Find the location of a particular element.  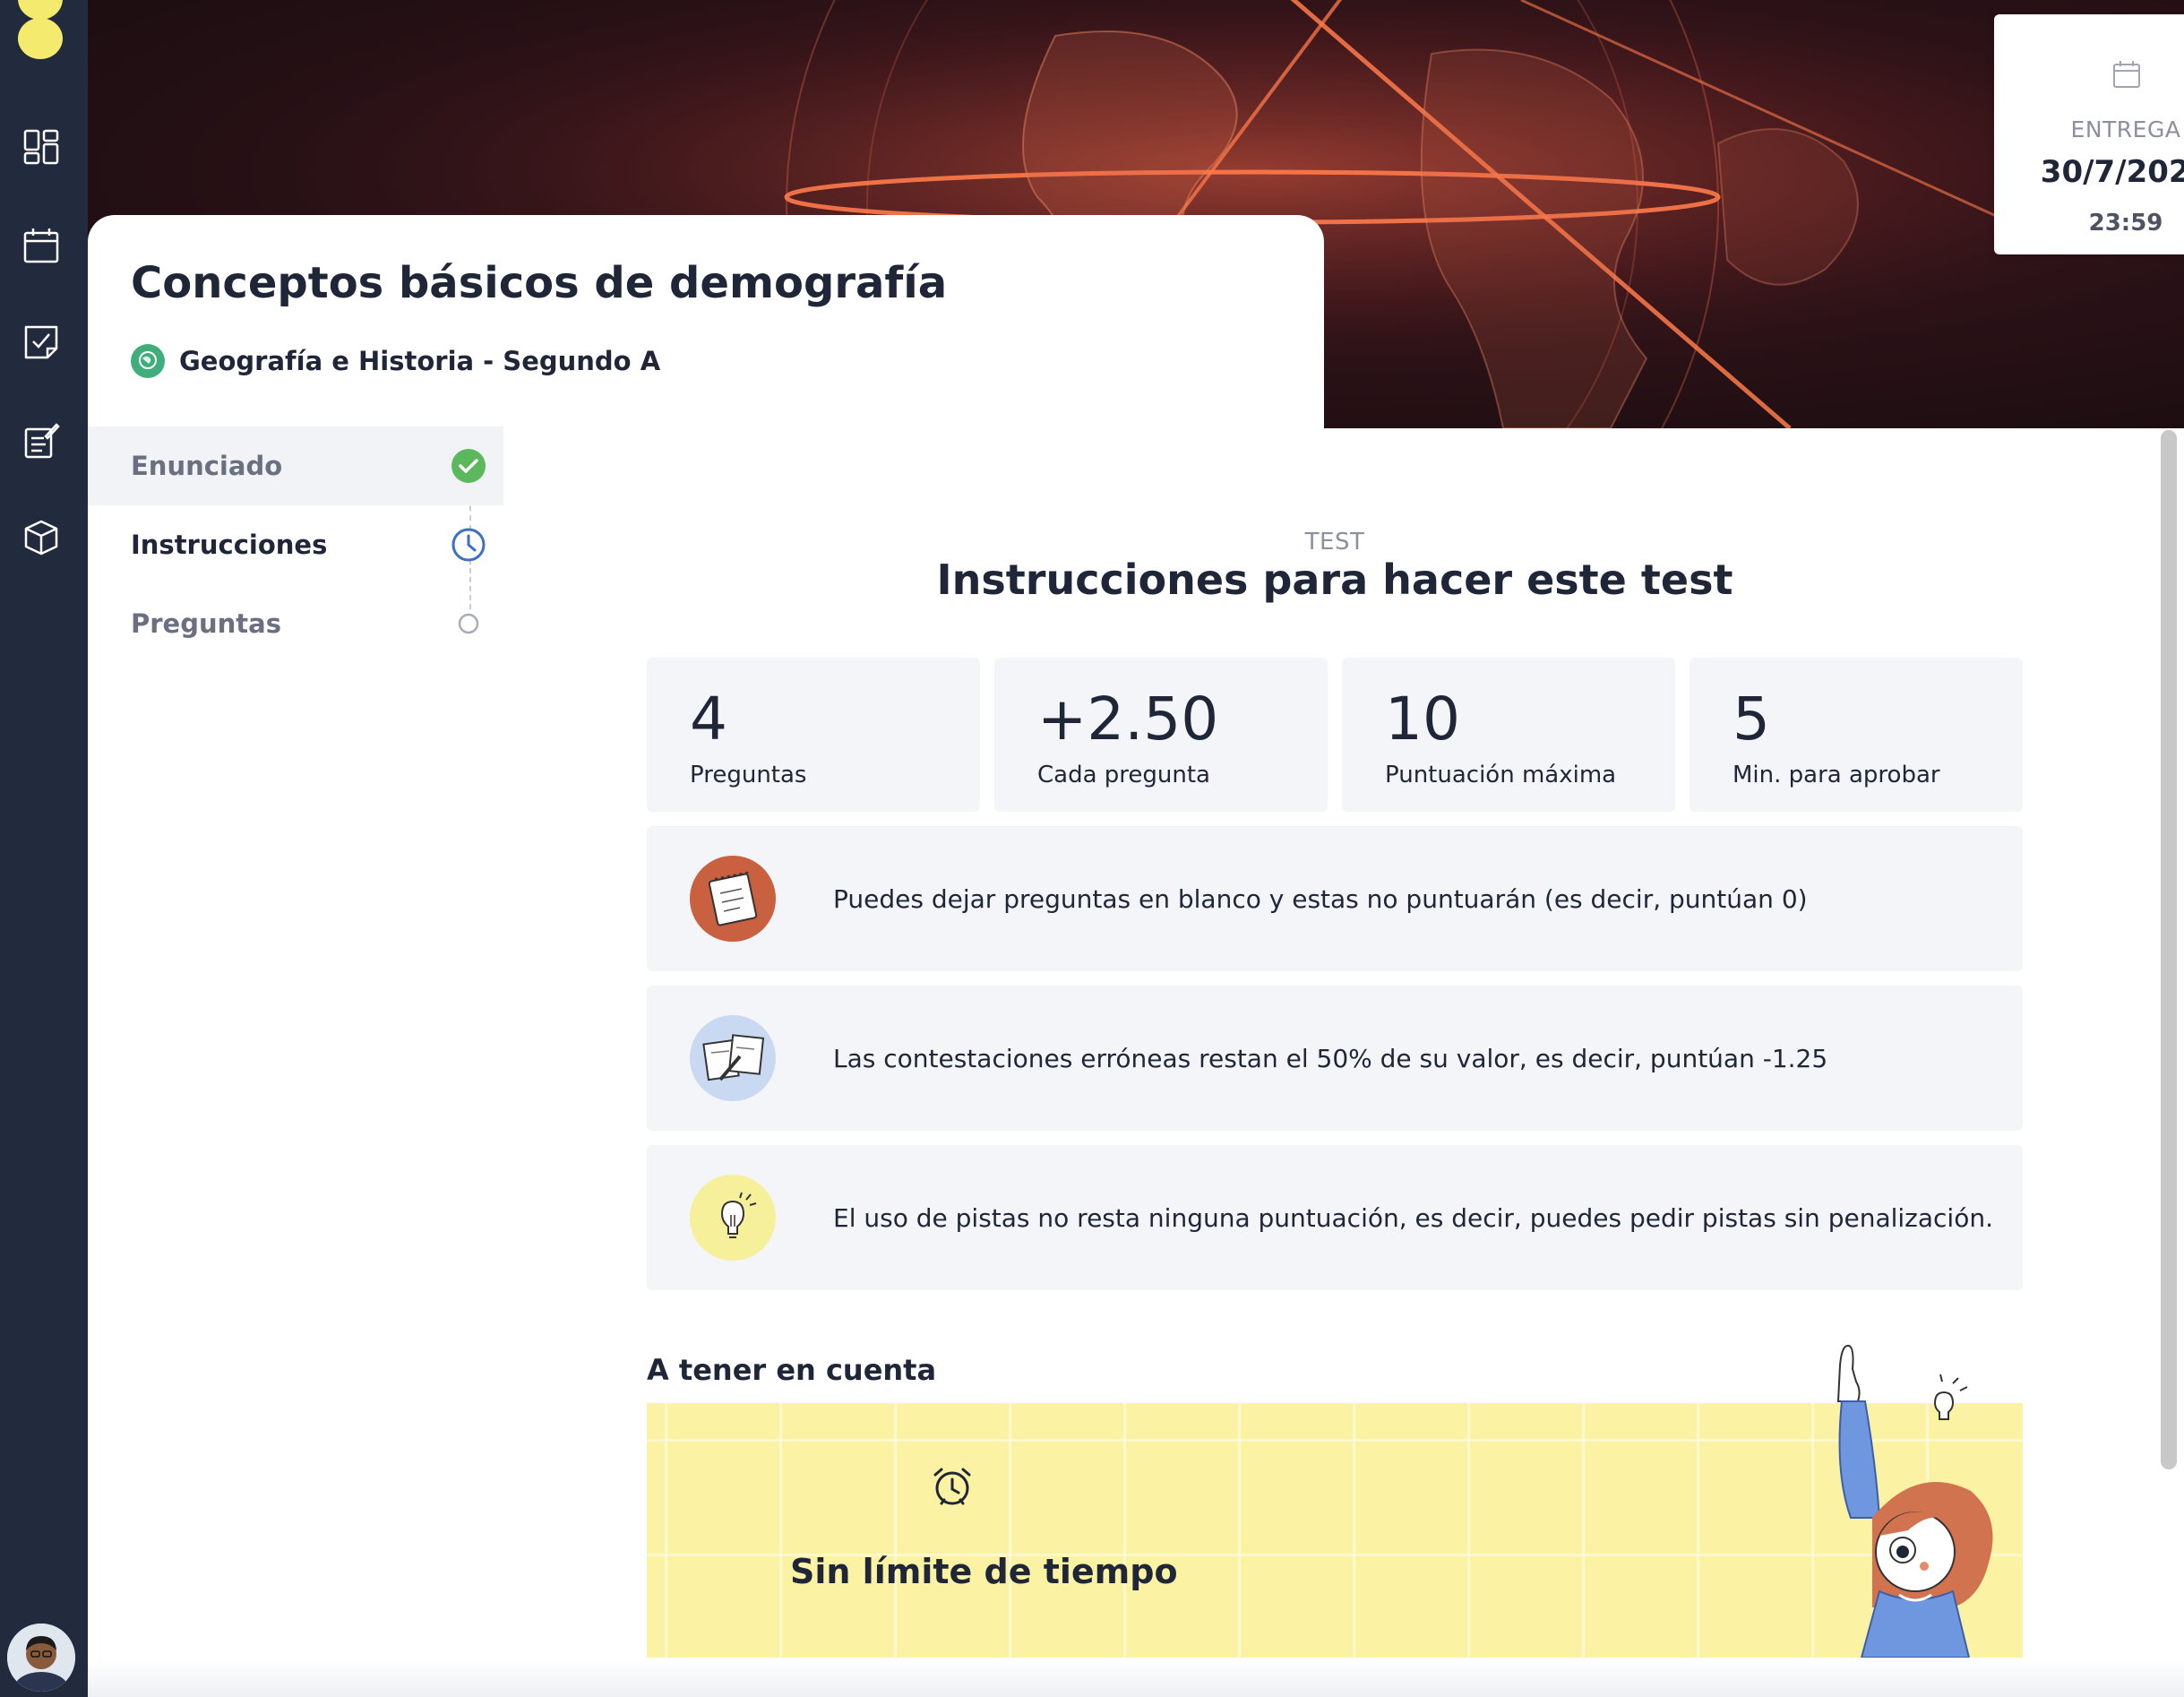

step-enunciado: Enunciado is located at coordinates (295, 465).